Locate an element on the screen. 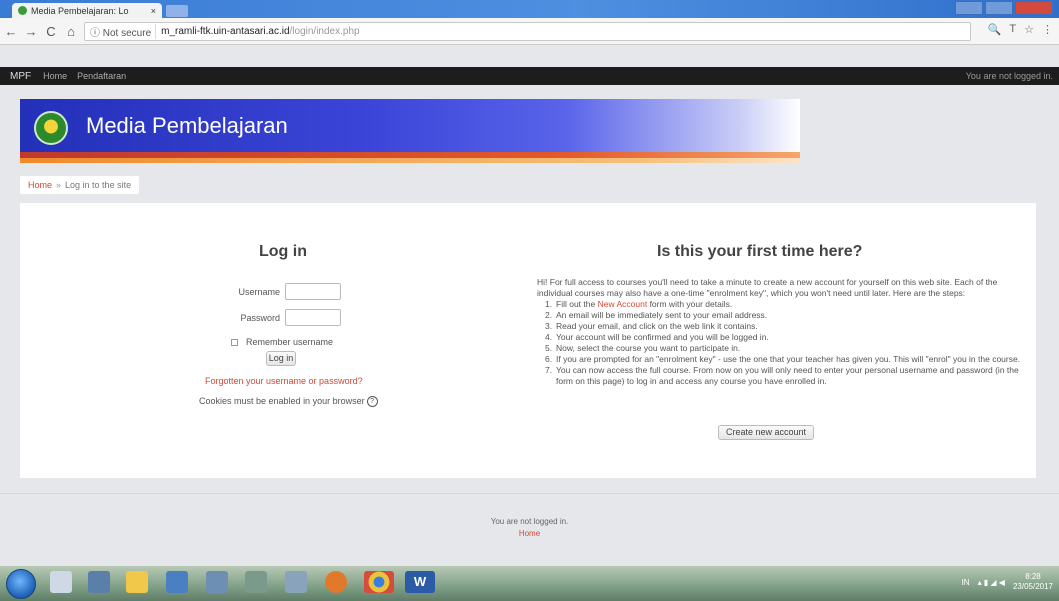 This screenshot has width=1059, height=601. os-taskbar: W IN ▴ ▮ ◢ ◀ 8:28 23/05/2017 is located at coordinates (529, 583).